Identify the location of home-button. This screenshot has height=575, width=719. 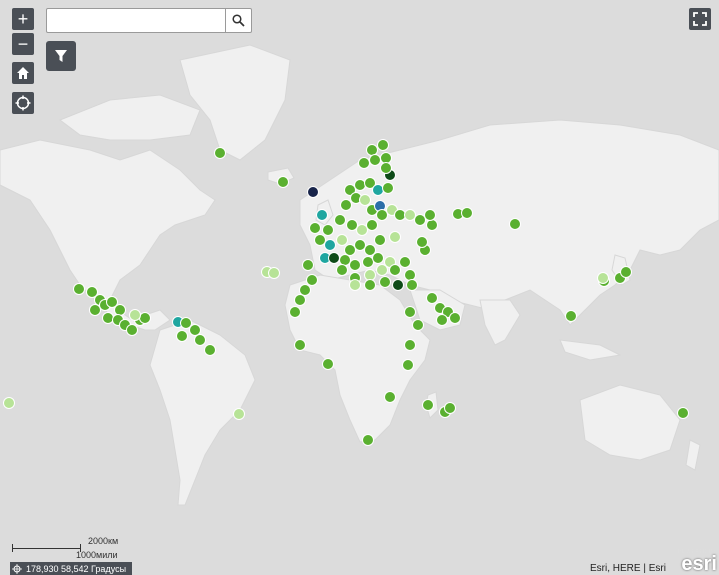
(23, 73).